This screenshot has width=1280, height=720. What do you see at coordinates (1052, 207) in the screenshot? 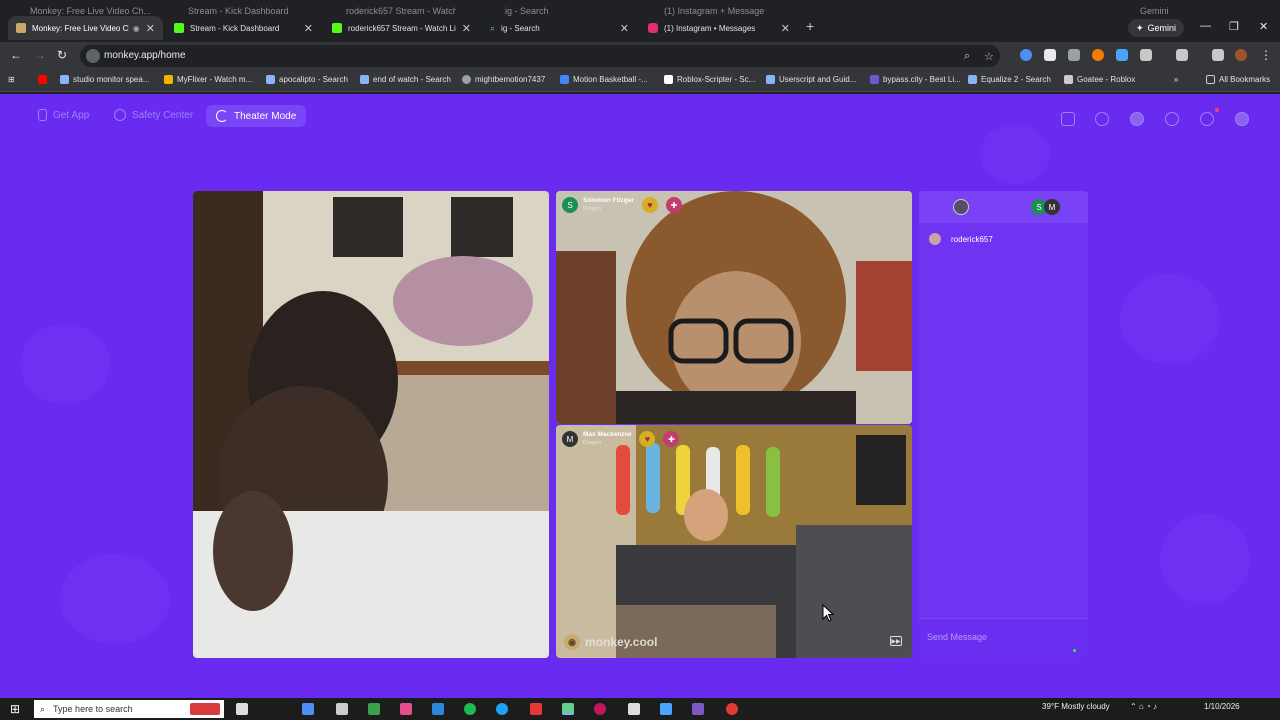
I see `avatar: M` at bounding box center [1052, 207].